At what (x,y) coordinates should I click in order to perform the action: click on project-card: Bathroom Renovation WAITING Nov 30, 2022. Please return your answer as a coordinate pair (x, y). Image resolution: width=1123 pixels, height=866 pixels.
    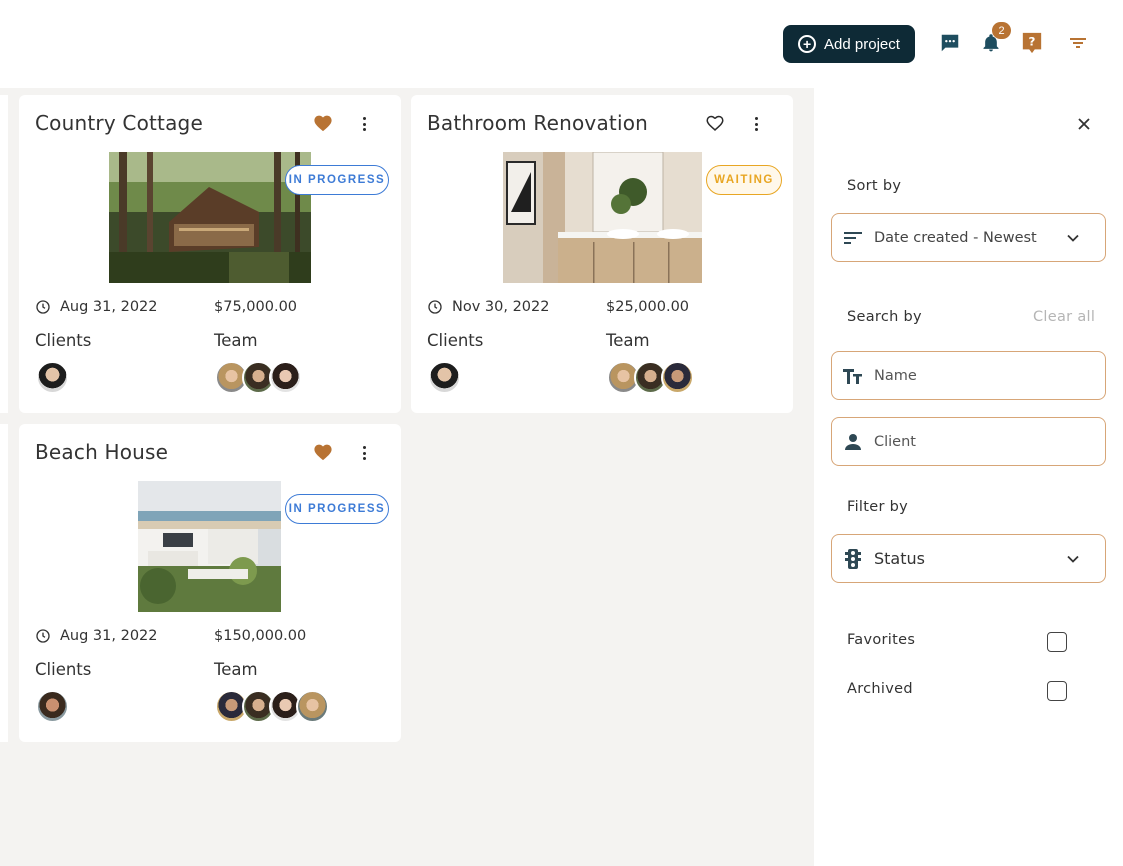
    Looking at the image, I should click on (602, 254).